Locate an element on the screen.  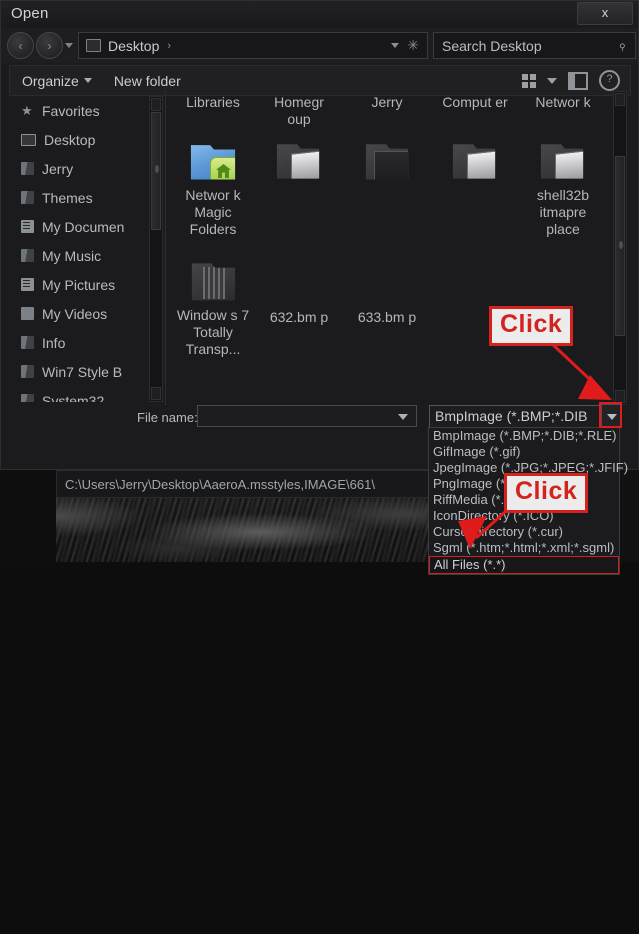
file-item-label-libraries: Libraries is located at coordinates (213, 102).